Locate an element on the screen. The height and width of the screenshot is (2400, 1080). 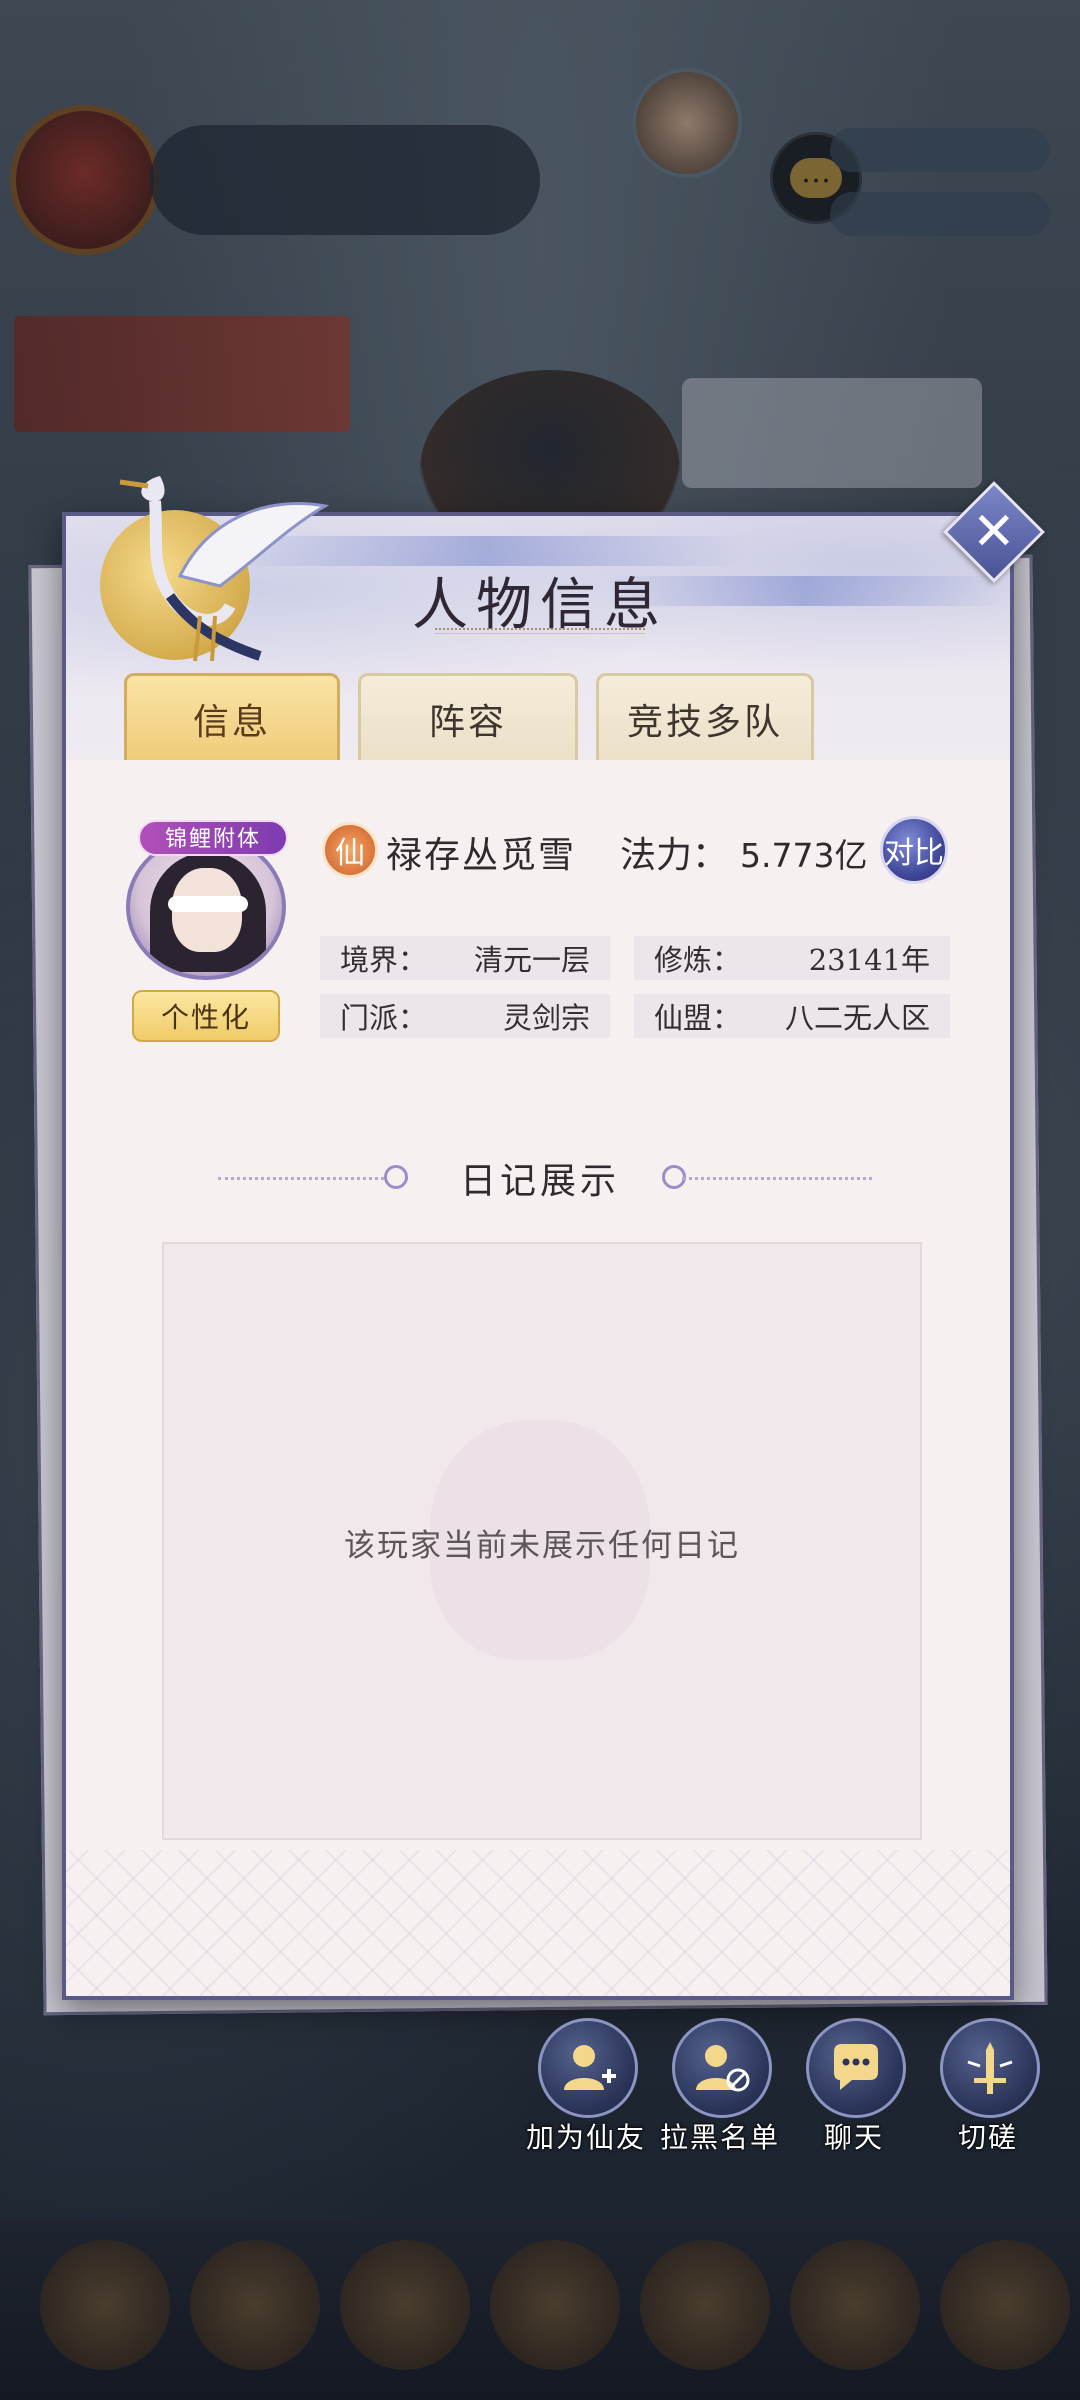
stat-value: 灵剑宗 is located at coordinates (546, 1018).